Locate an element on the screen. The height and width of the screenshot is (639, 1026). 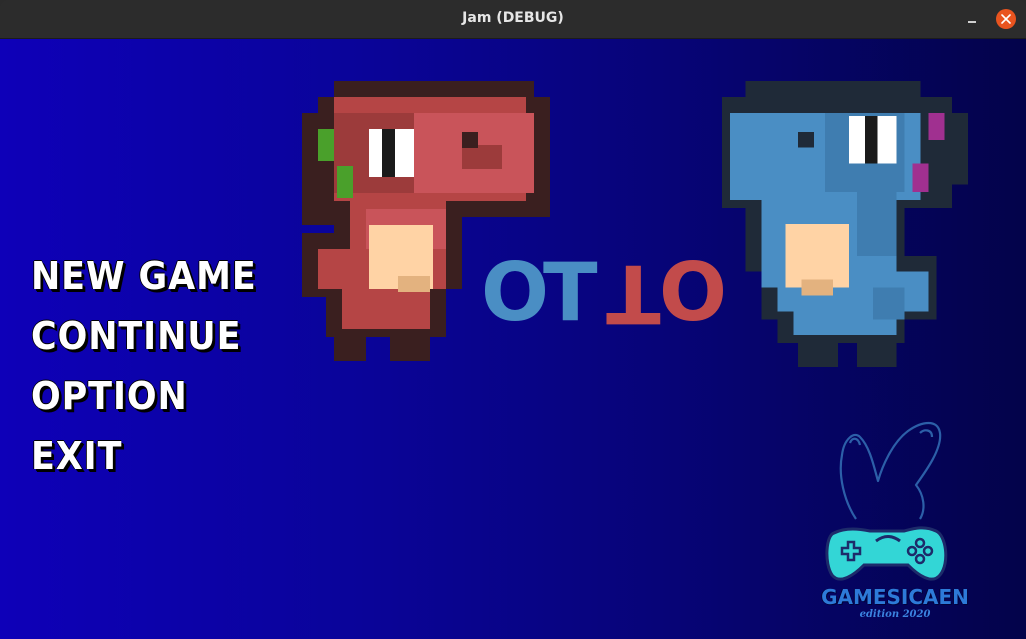
exit-button: EXIT is located at coordinates (144, 461).